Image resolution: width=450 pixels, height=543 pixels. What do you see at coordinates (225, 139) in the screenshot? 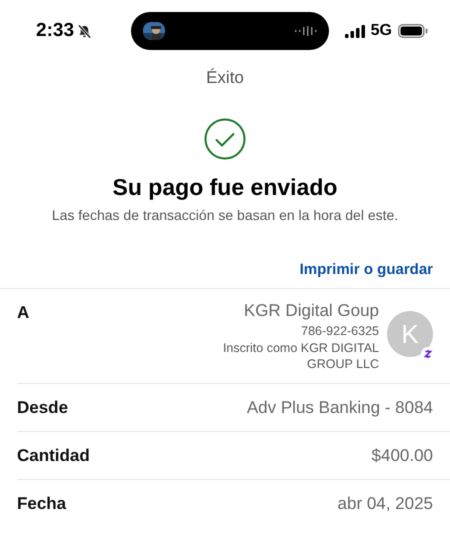
I see `success-check-icon` at bounding box center [225, 139].